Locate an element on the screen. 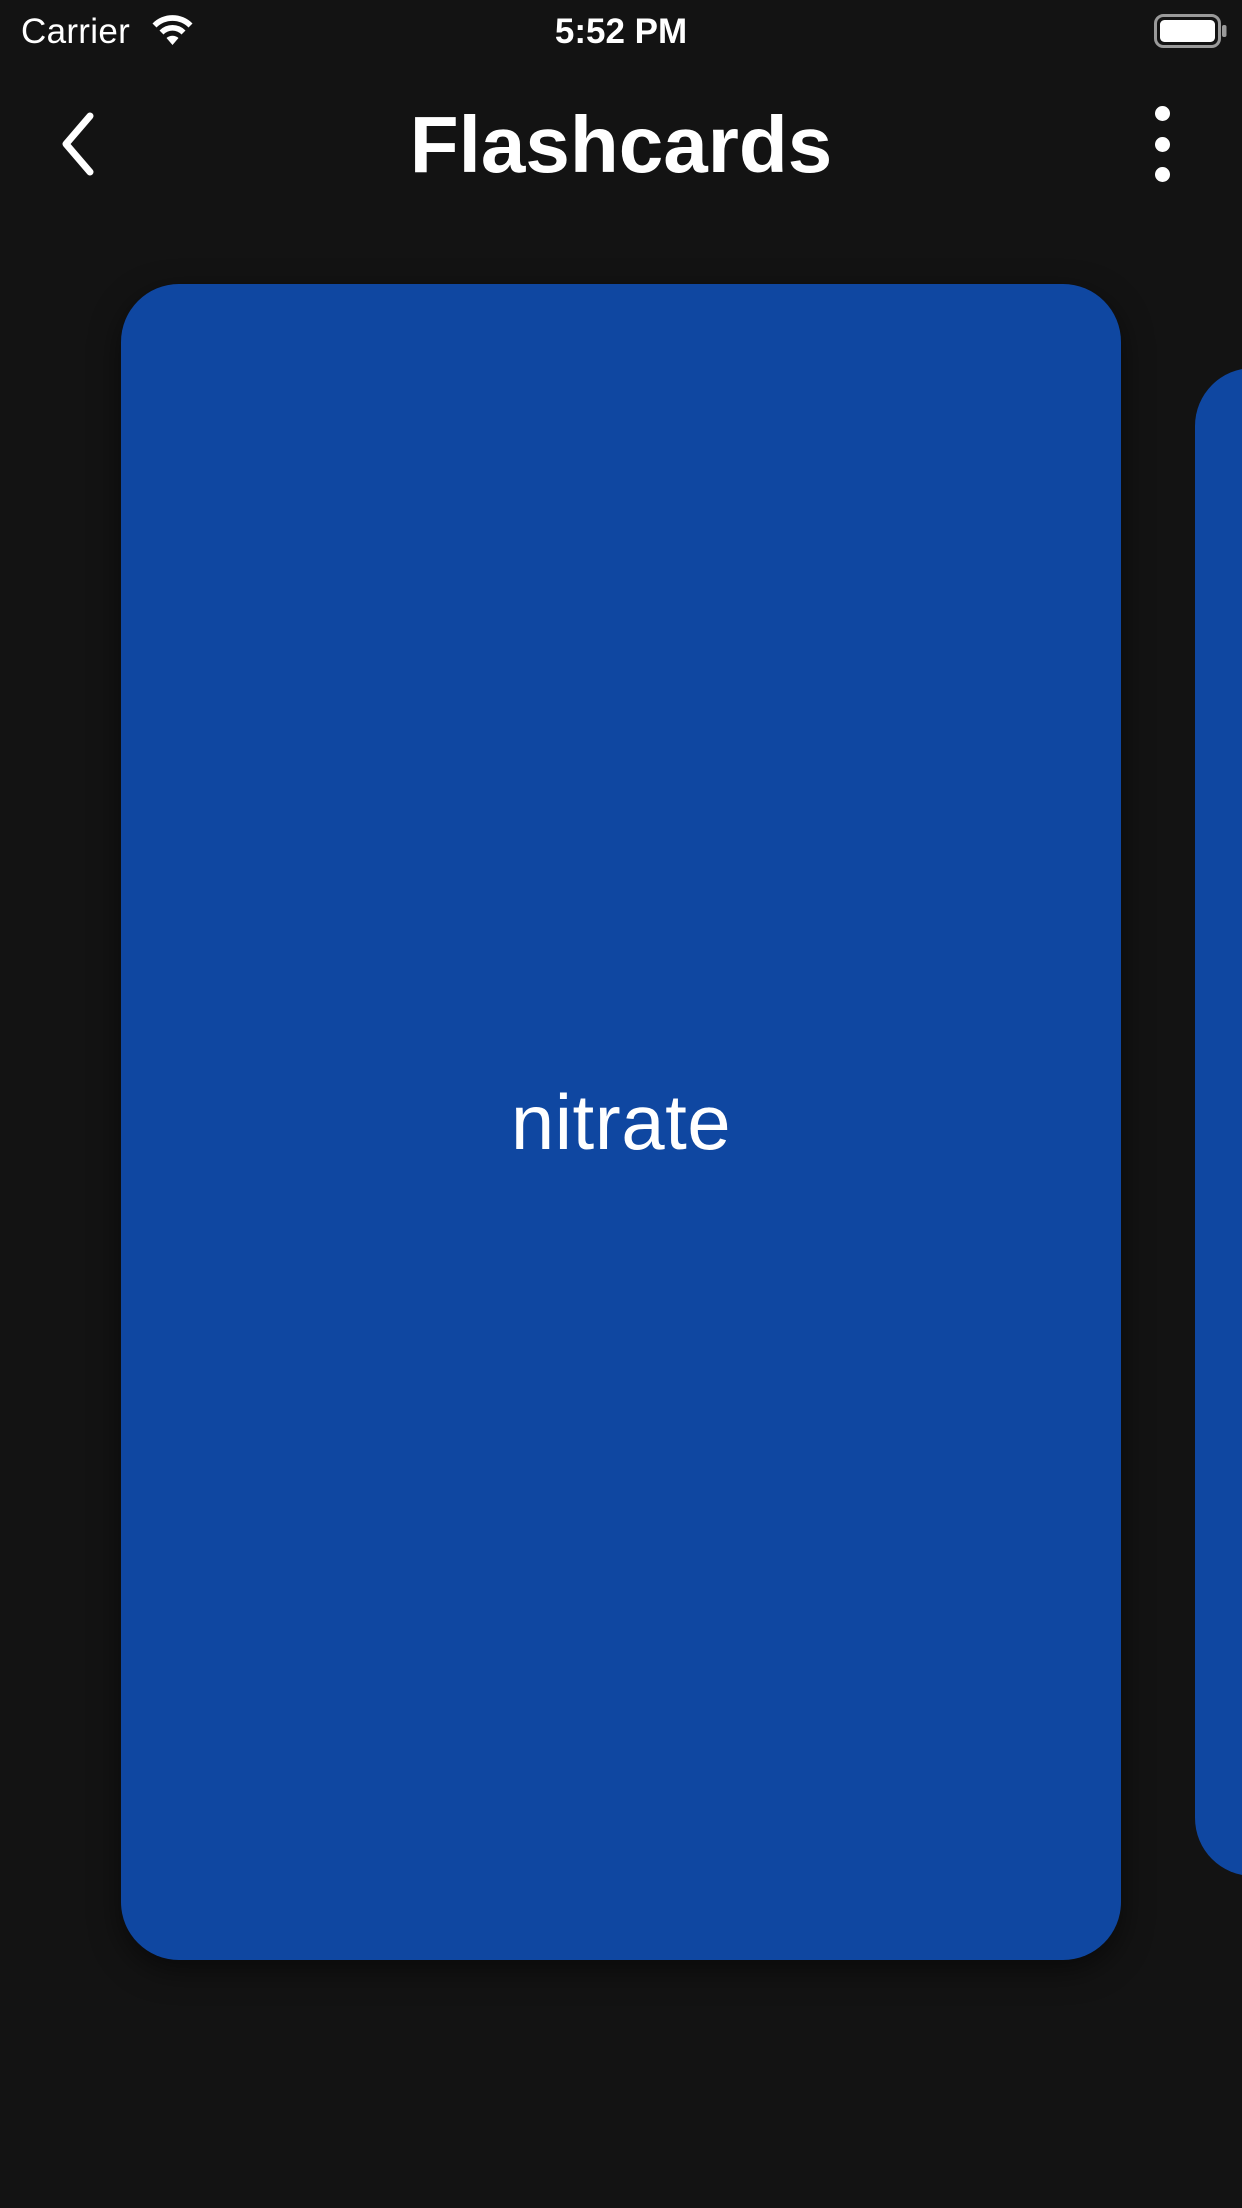  more-vertical-icon is located at coordinates (1162, 113).